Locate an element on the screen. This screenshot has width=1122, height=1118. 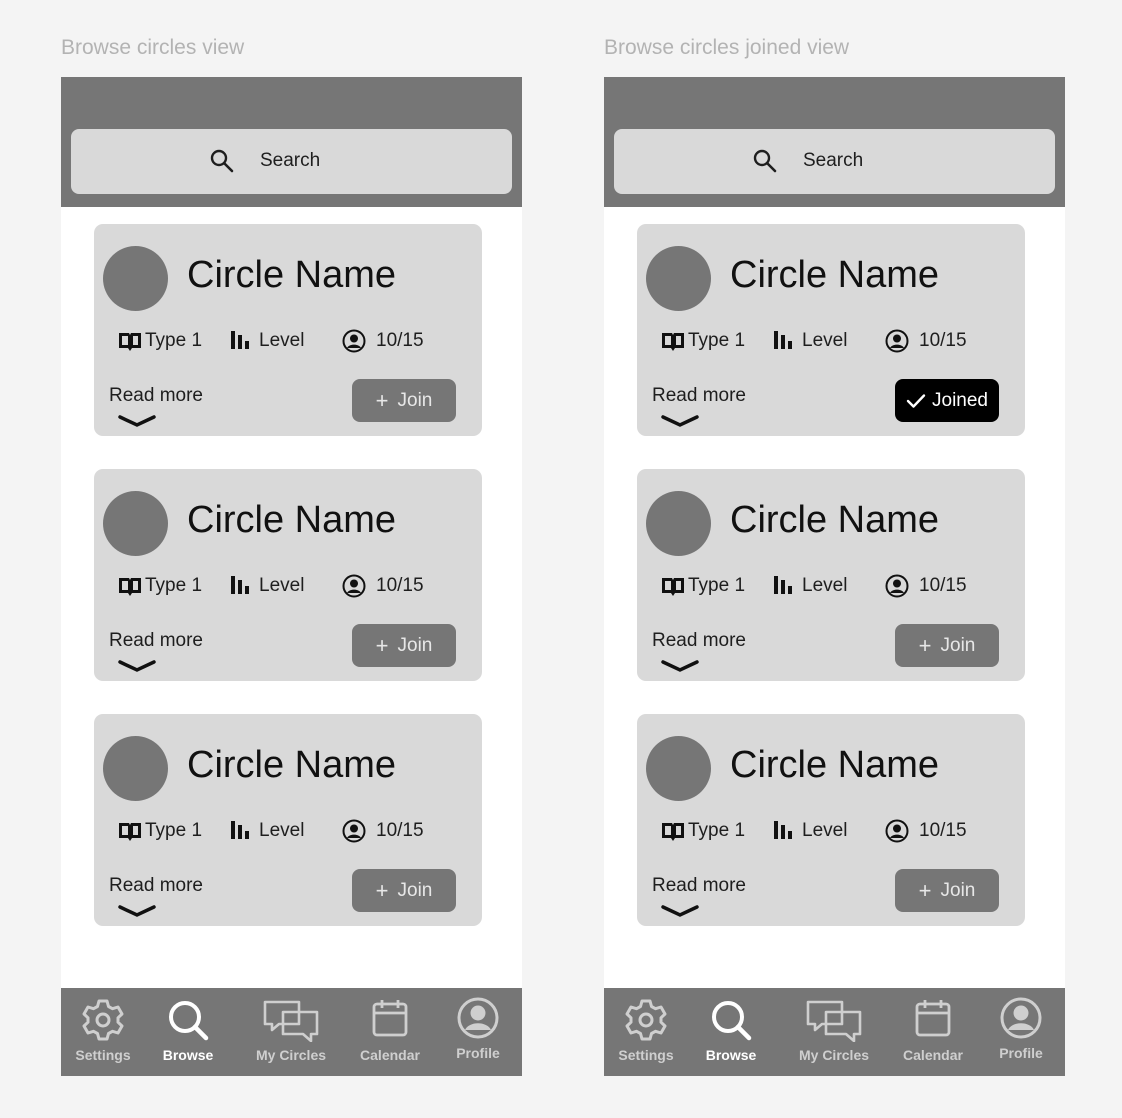
nav-label: Profile is located at coordinates (1021, 1053).